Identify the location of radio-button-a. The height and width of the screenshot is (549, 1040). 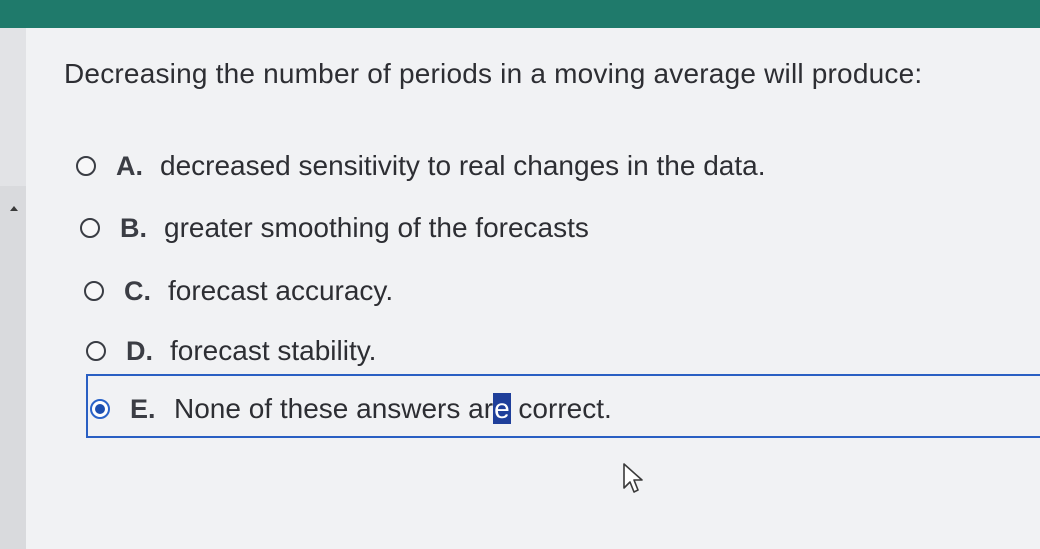
(86, 166).